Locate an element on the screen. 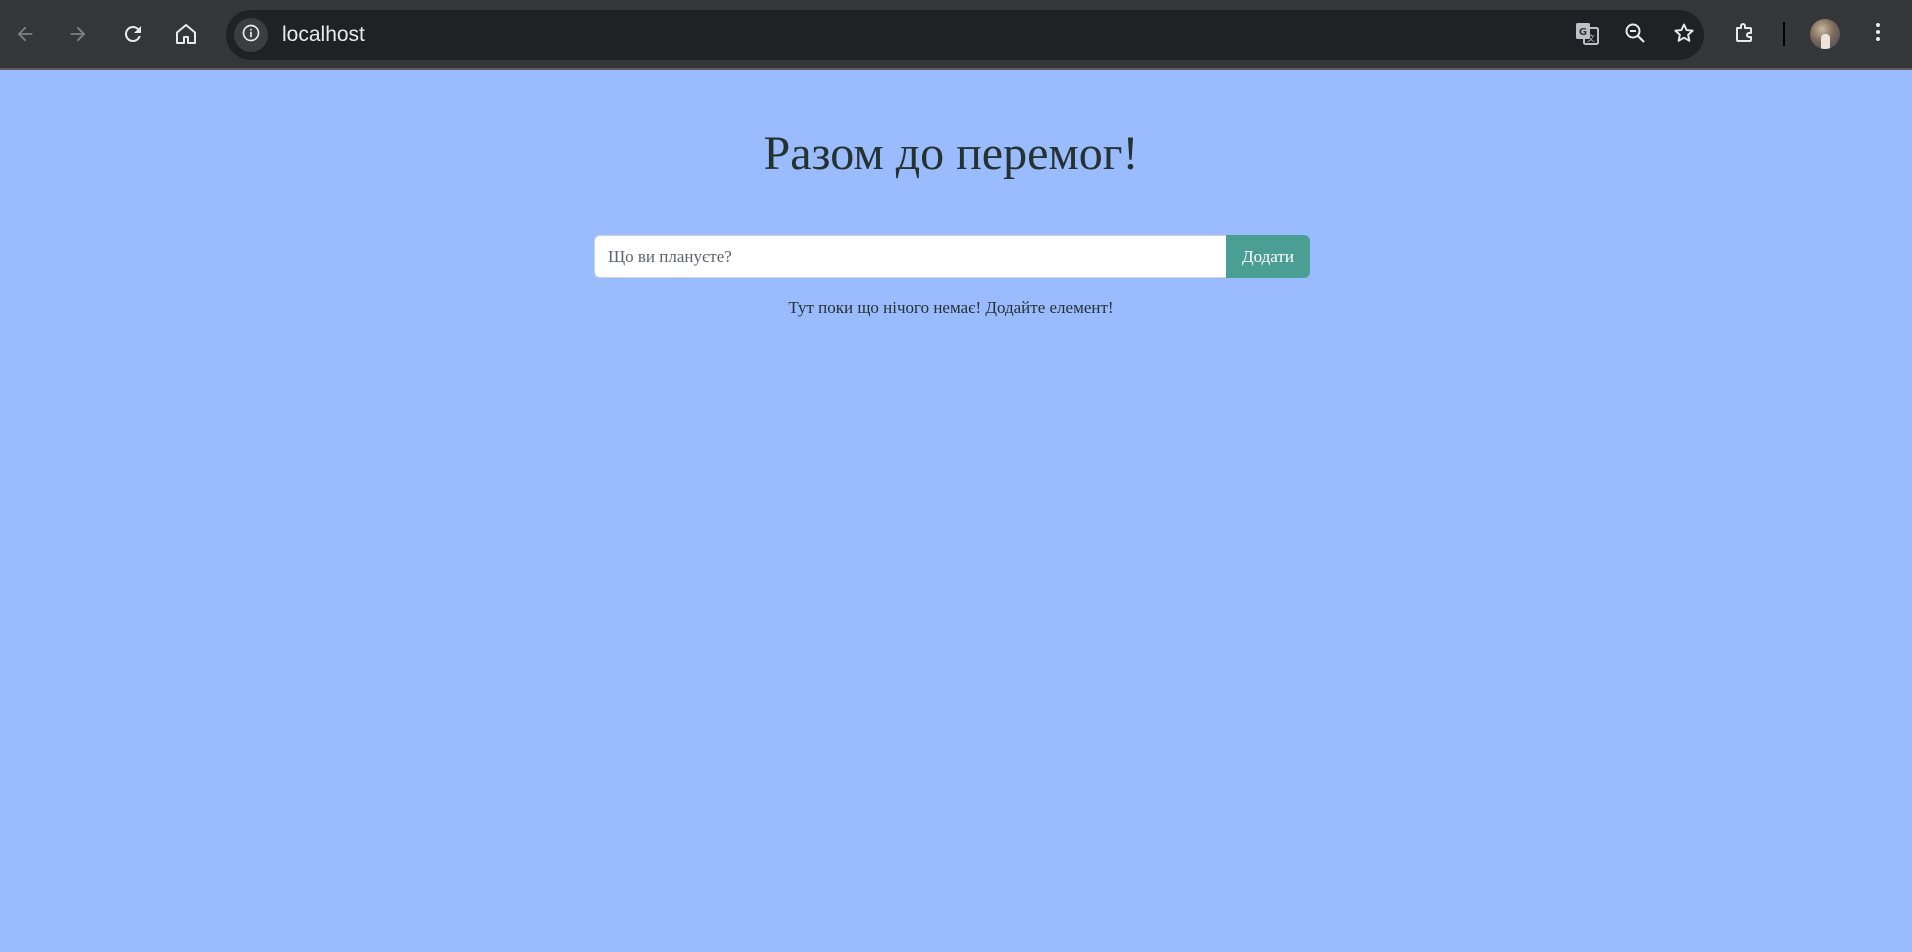 The width and height of the screenshot is (1912, 952). zoom-out-icon is located at coordinates (1635, 35).